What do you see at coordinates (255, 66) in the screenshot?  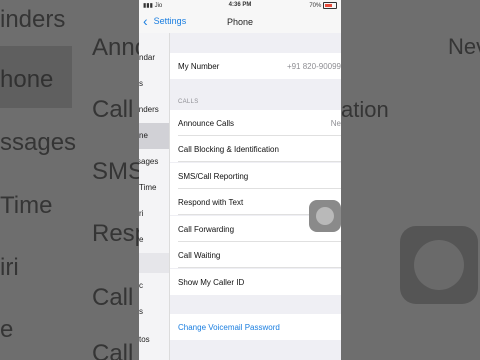 I see `my-number-row: My Number +91 820-90099` at bounding box center [255, 66].